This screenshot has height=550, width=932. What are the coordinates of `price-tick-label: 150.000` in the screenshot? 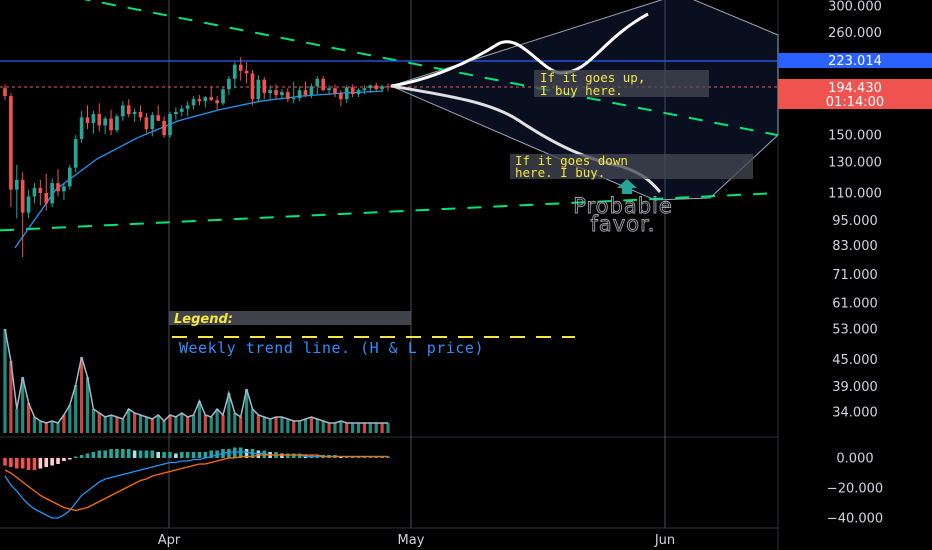 It's located at (855, 136).